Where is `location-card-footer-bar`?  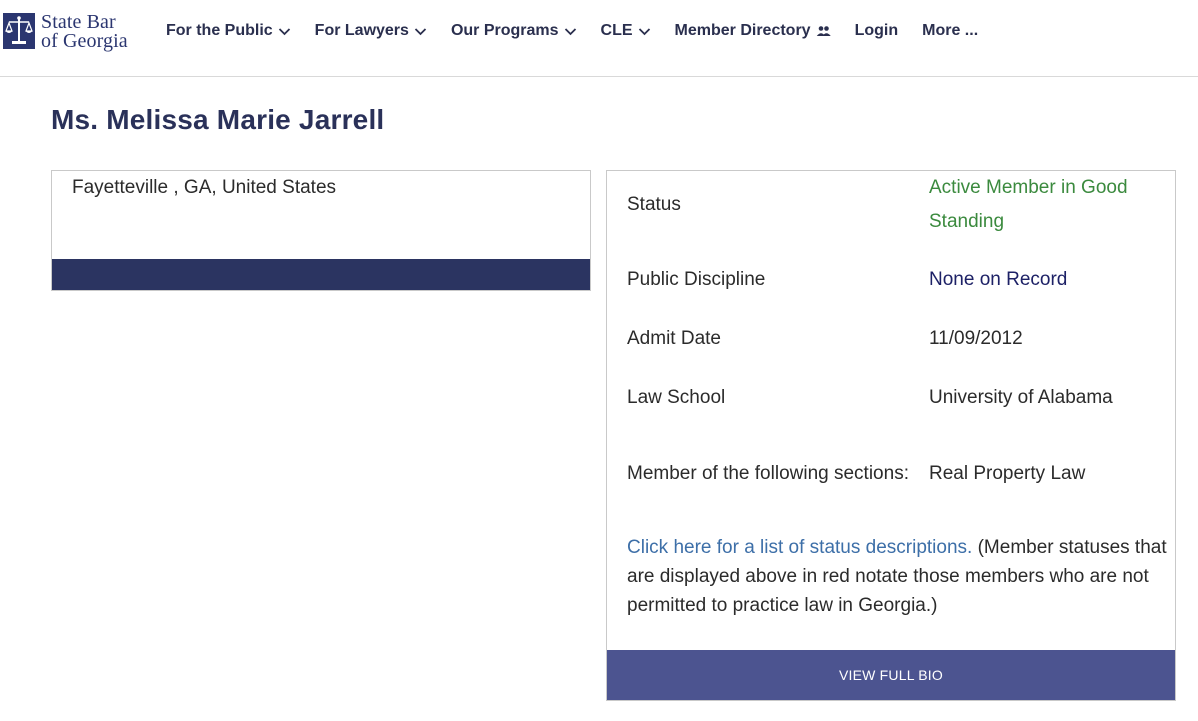 location-card-footer-bar is located at coordinates (321, 274).